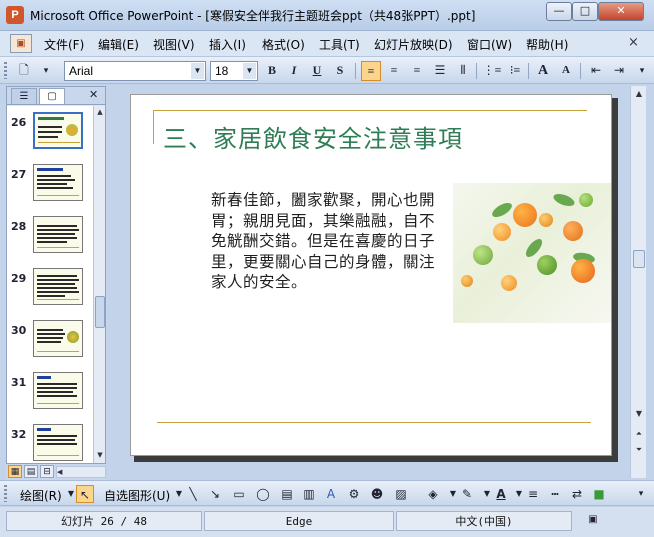  What do you see at coordinates (555, 494) in the screenshot?
I see `dash-style-icon: ┅` at bounding box center [555, 494].